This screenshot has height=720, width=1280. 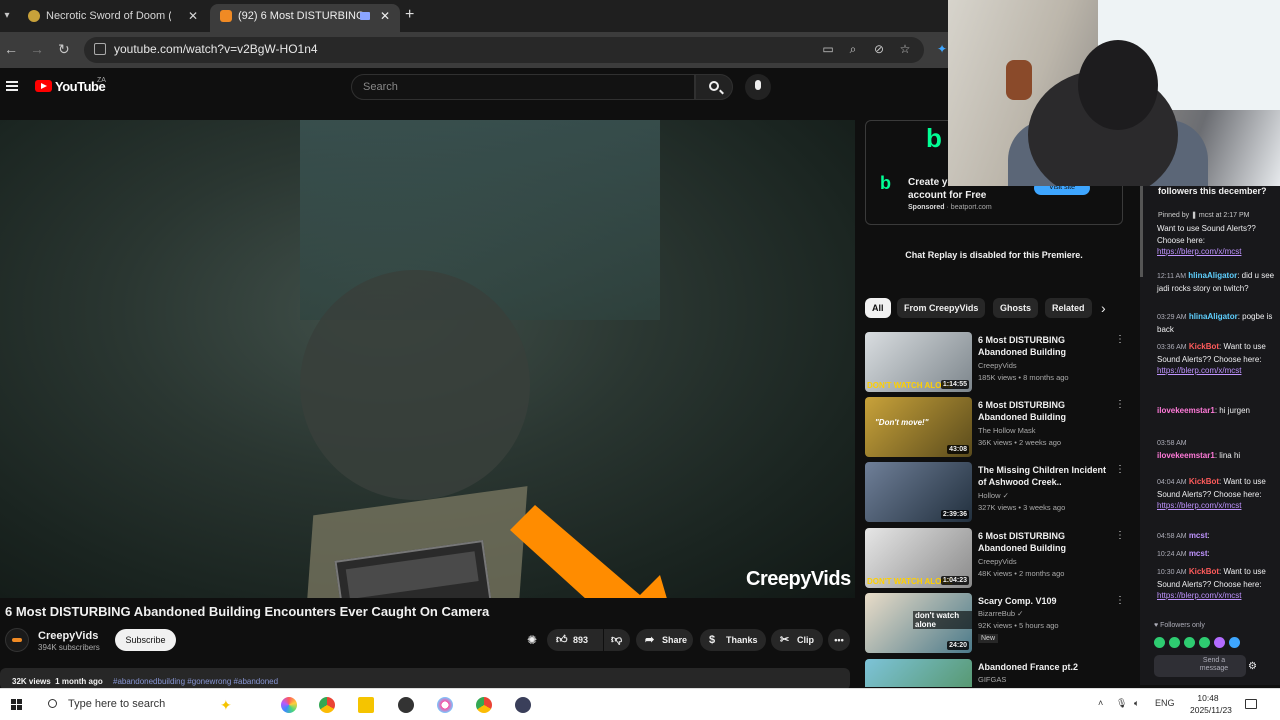 What do you see at coordinates (43, 86) in the screenshot?
I see `youtube-logo-icon` at bounding box center [43, 86].